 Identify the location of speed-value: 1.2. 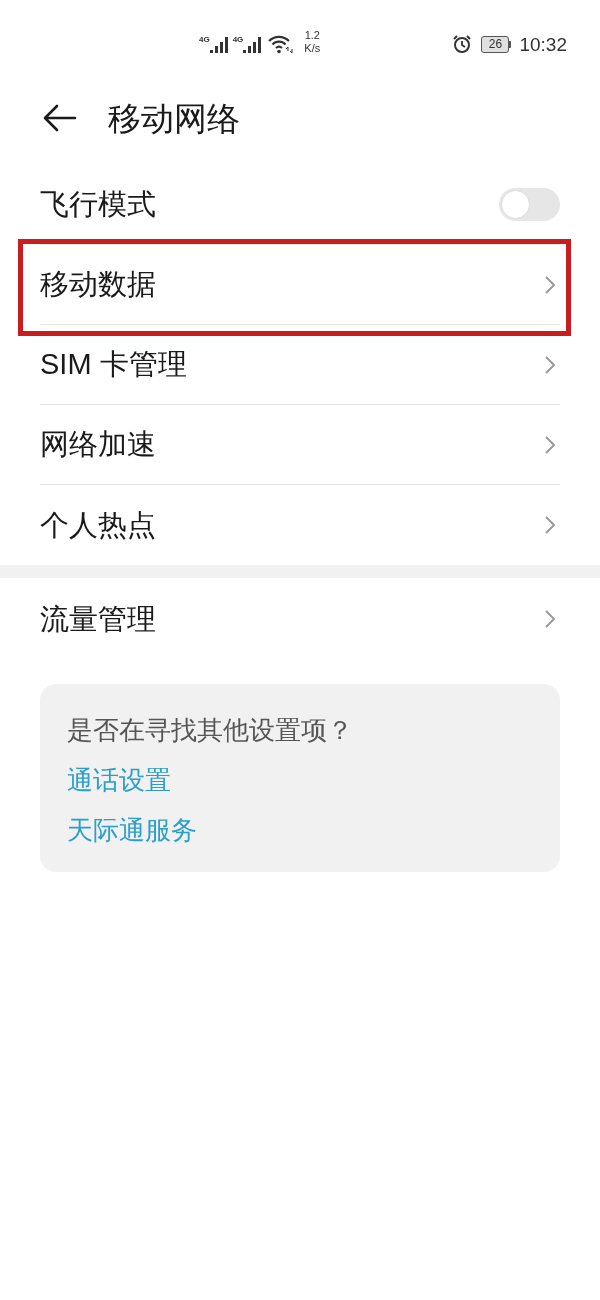
(312, 35).